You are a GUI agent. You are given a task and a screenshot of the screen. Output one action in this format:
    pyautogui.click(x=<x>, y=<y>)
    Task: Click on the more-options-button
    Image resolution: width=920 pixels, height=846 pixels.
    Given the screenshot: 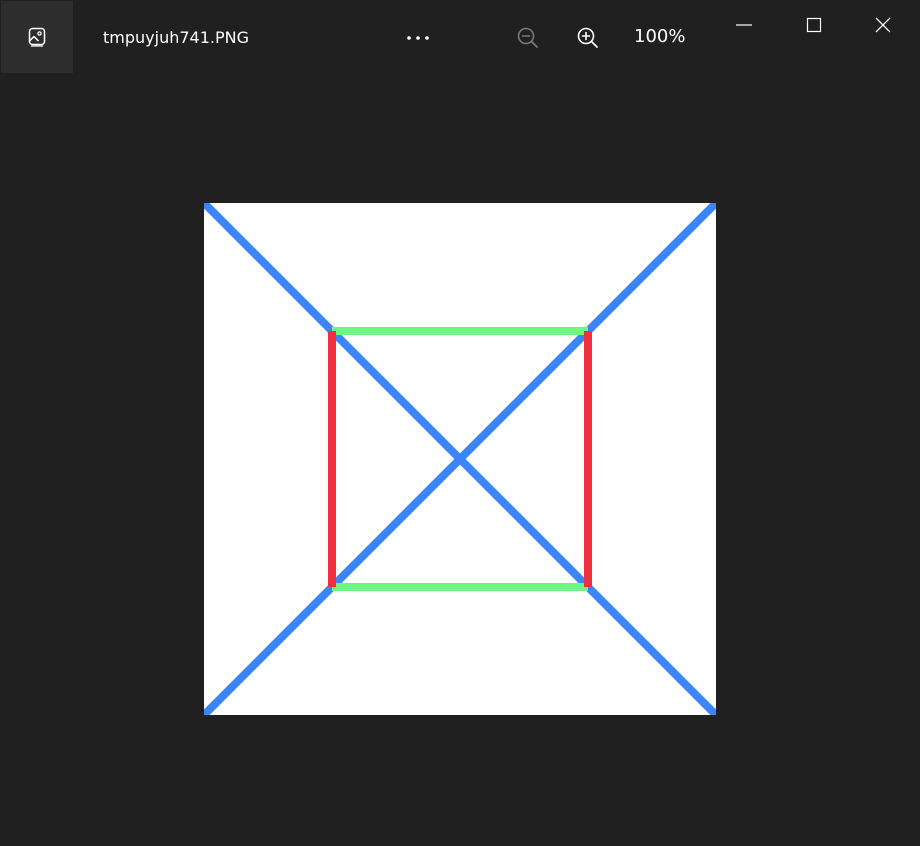 What is the action you would take?
    pyautogui.click(x=418, y=38)
    